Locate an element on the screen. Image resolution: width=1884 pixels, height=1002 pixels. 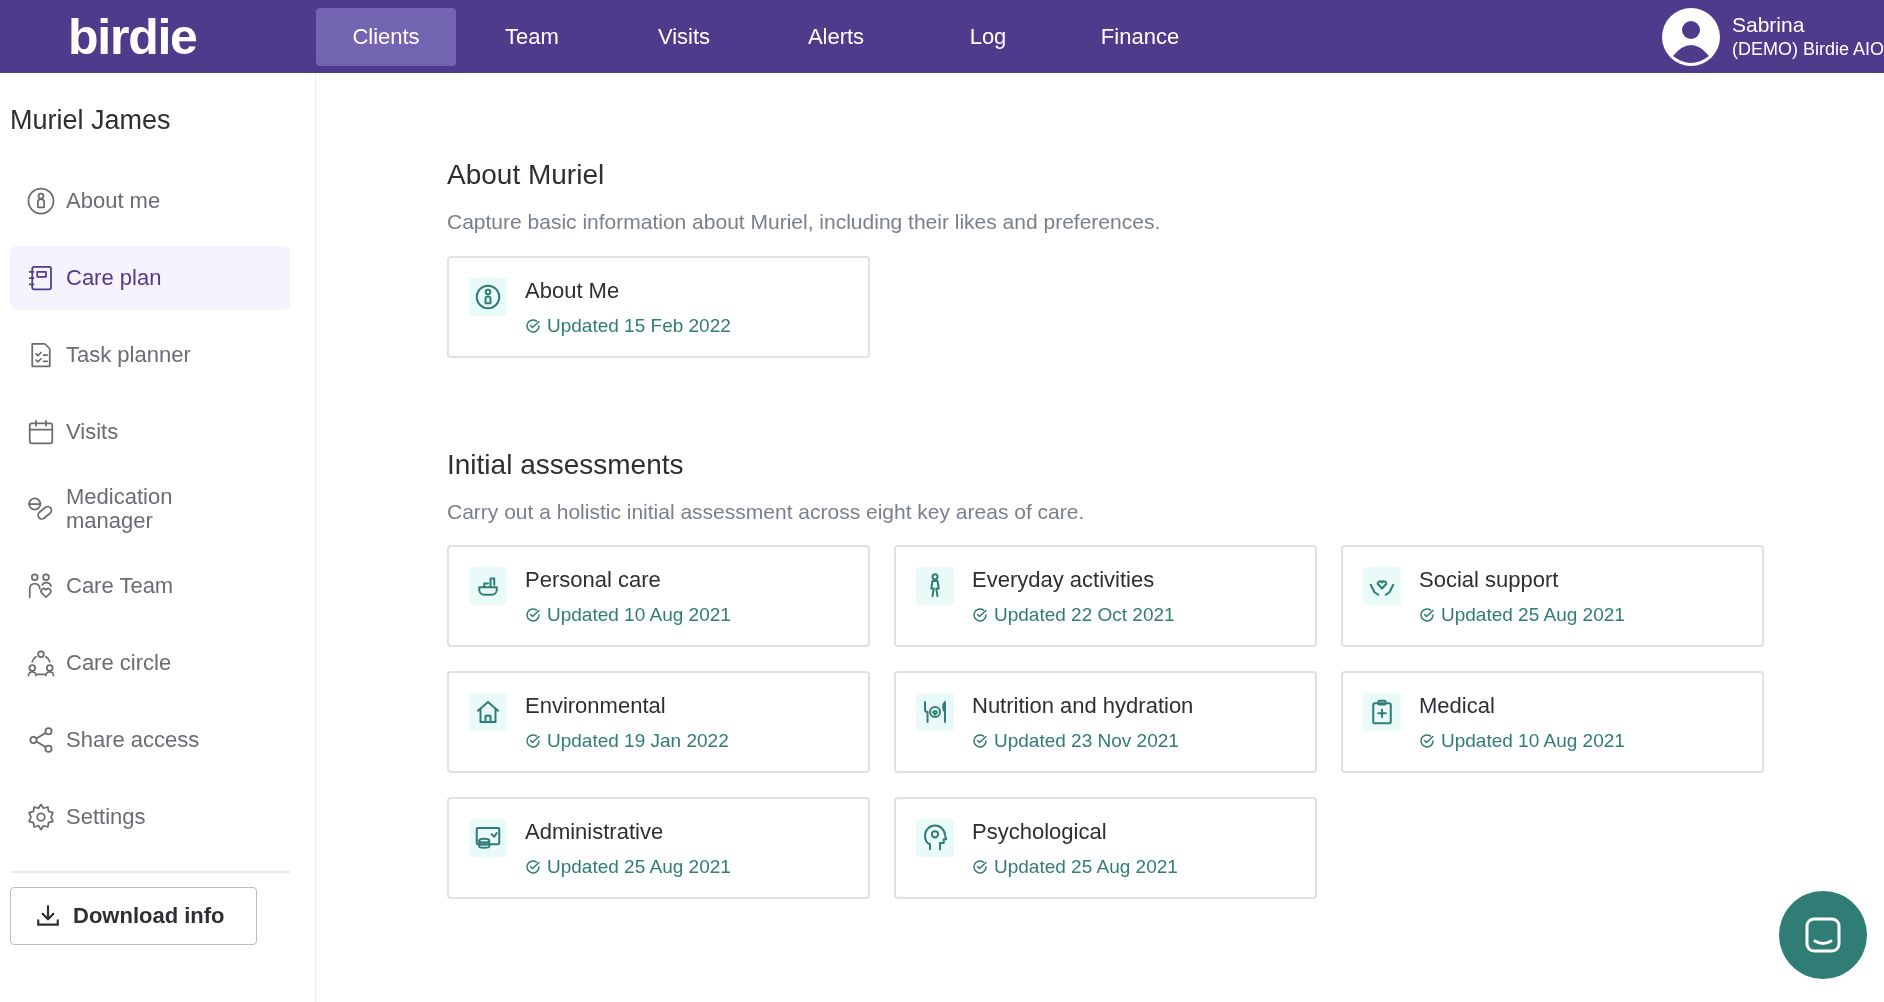
card-title: Personal care is located at coordinates (593, 580).